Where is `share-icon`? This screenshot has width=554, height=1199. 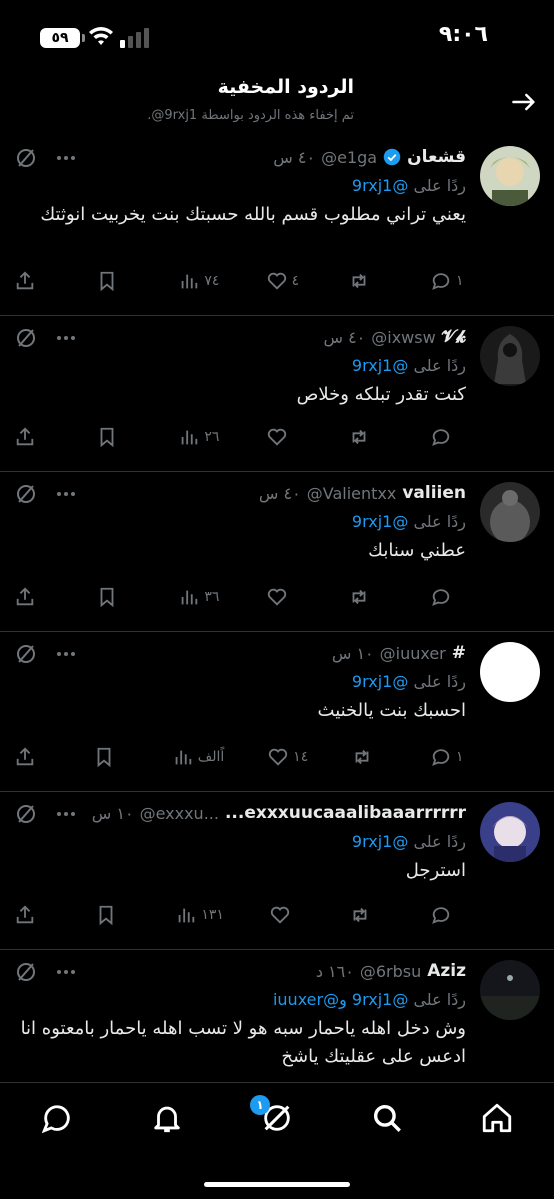
share-icon is located at coordinates (25, 914).